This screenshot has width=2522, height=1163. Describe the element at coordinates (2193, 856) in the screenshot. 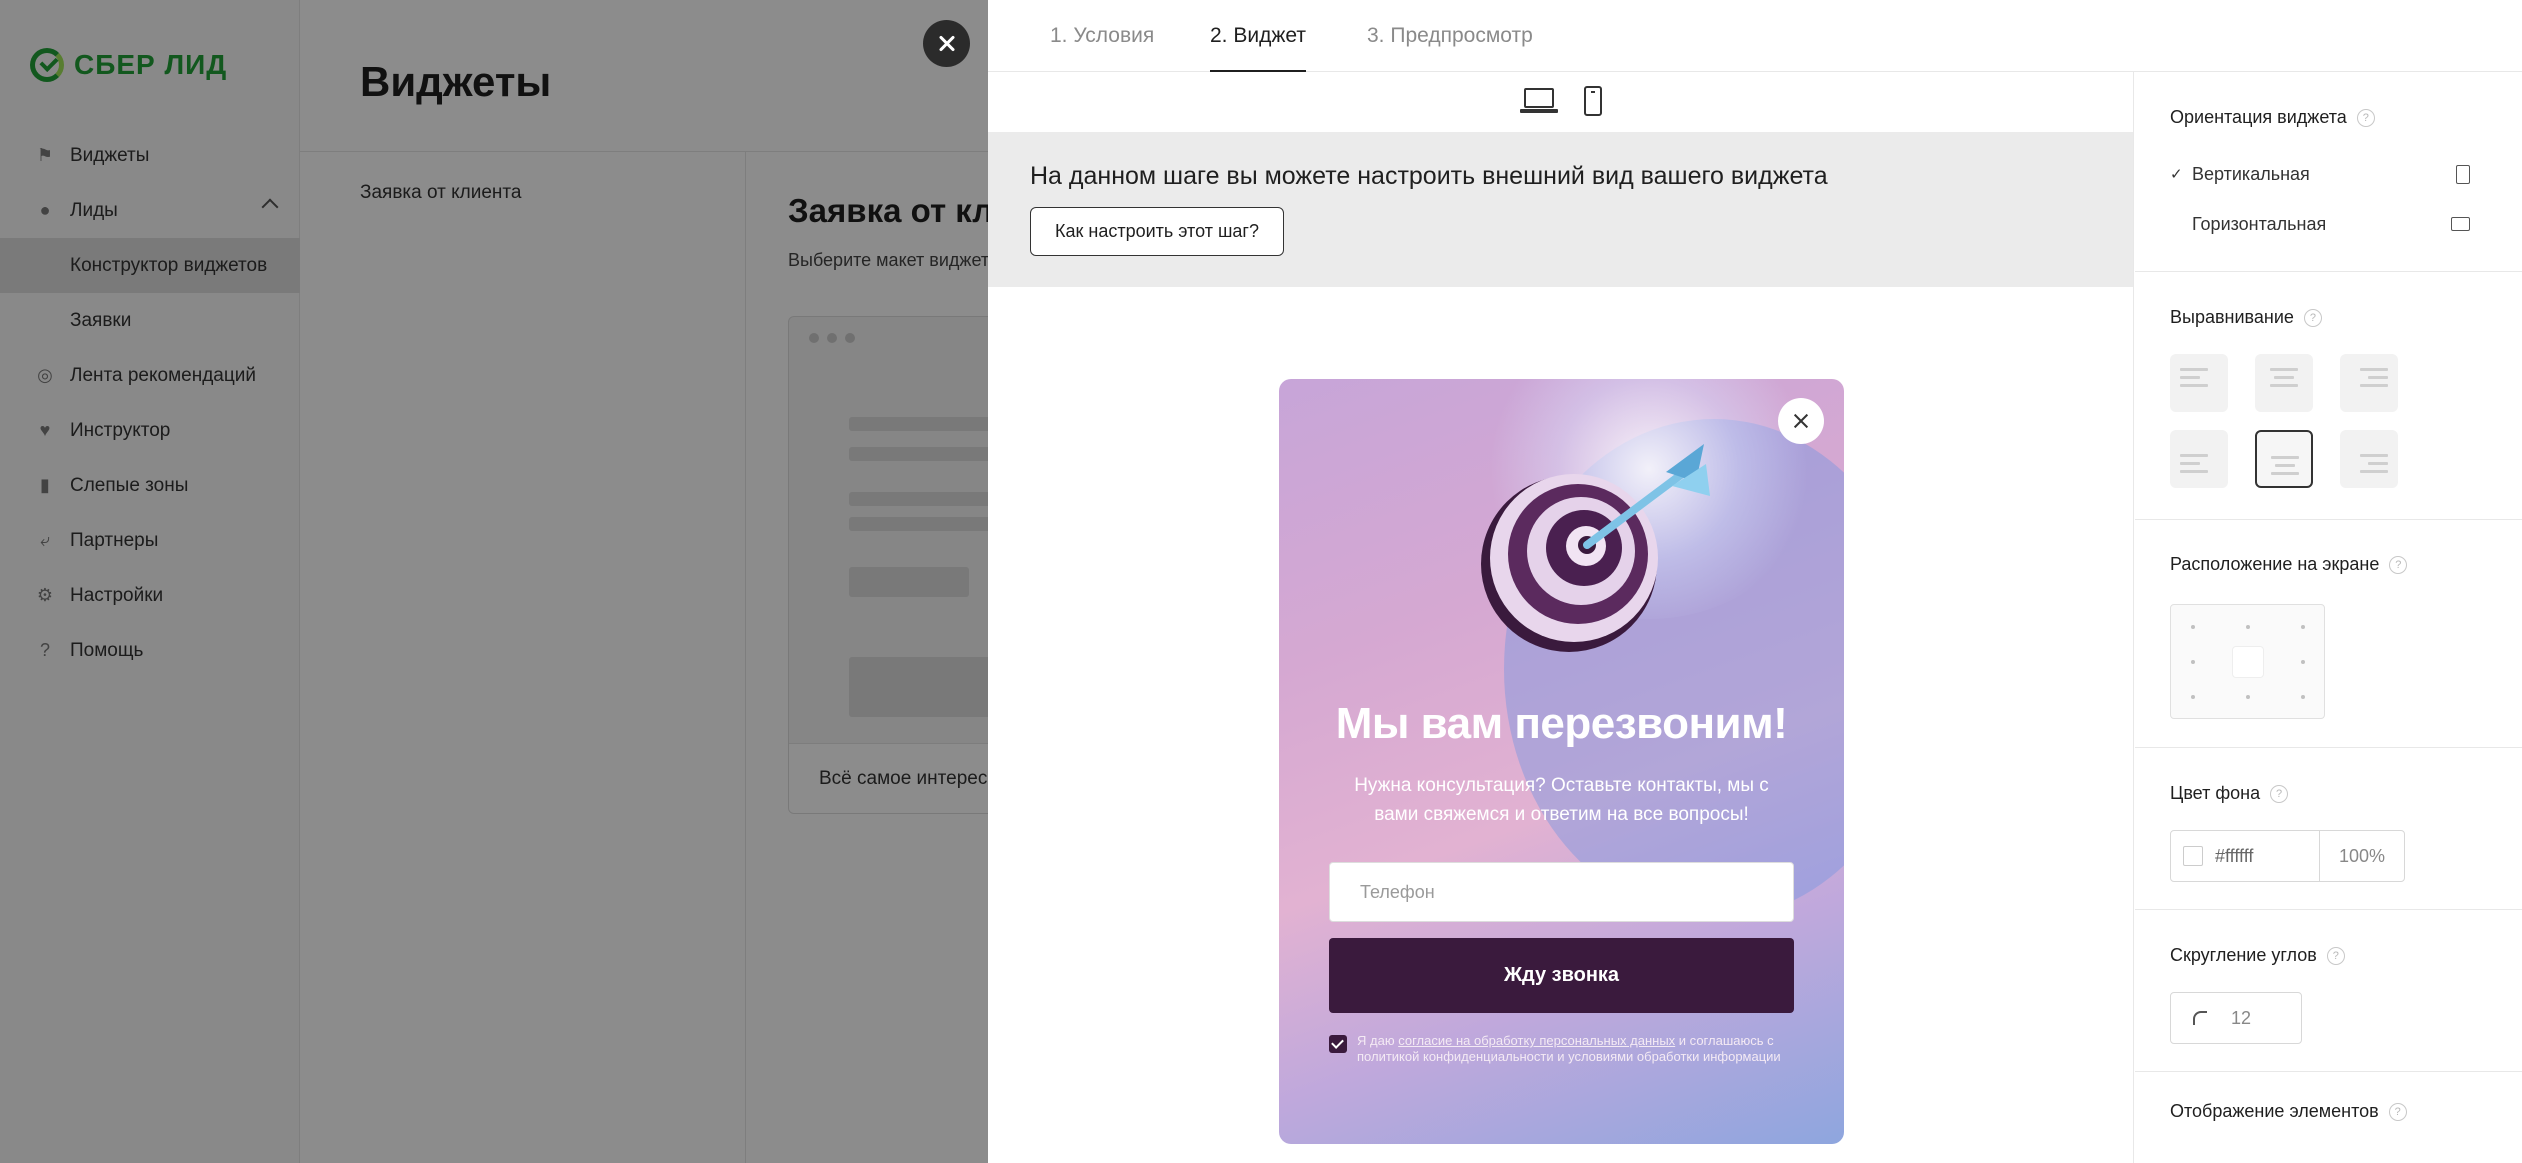

I see `color-swatch` at that location.